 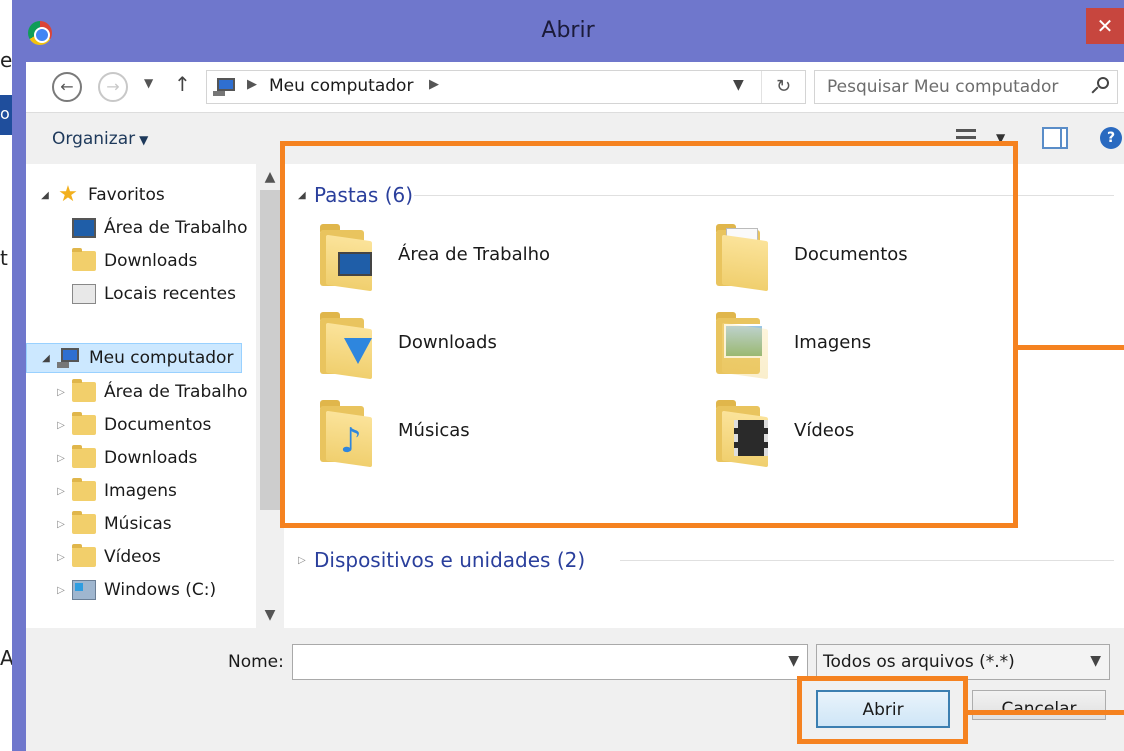 I want to click on group-title: Dispositivos e unidades (2), so click(x=450, y=560).